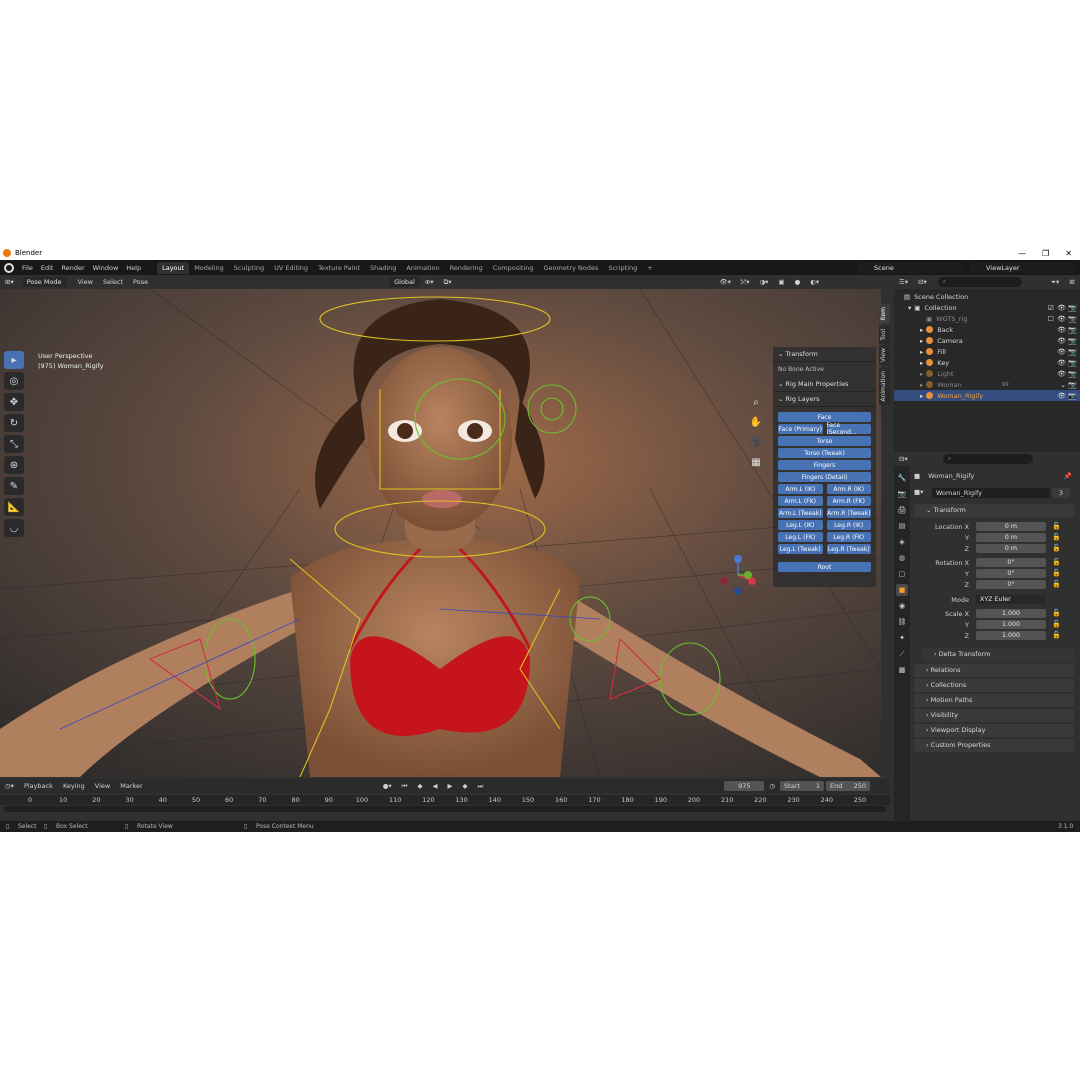  I want to click on filter-icon: ⏷▾, so click(1055, 282).